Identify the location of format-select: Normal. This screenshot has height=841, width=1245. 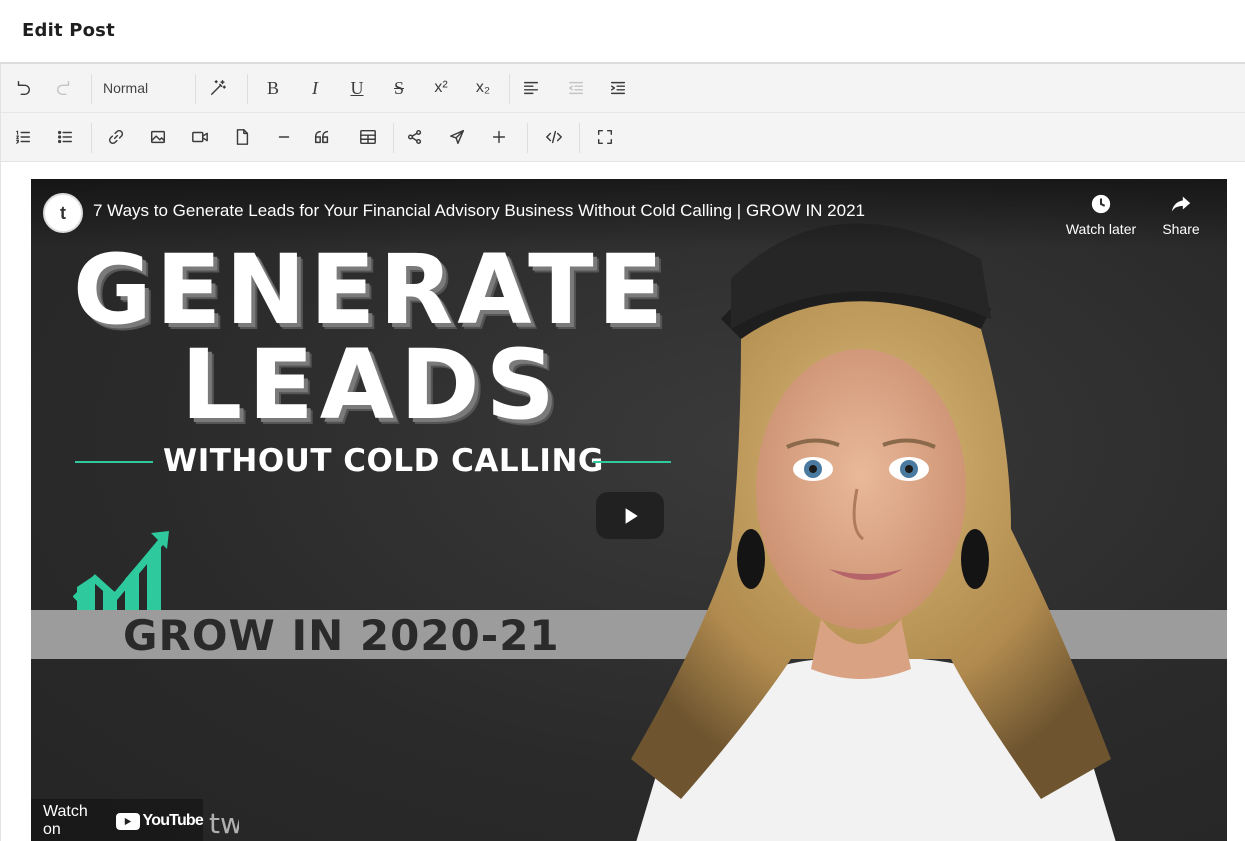
(143, 88).